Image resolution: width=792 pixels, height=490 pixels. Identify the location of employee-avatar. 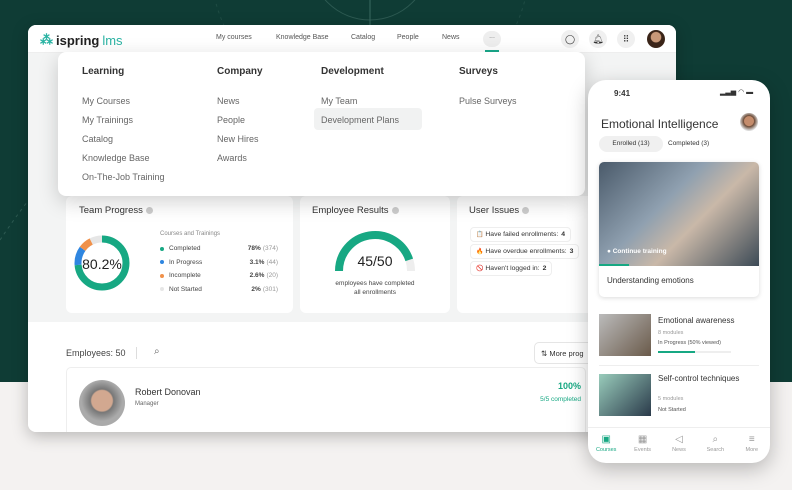
(102, 403).